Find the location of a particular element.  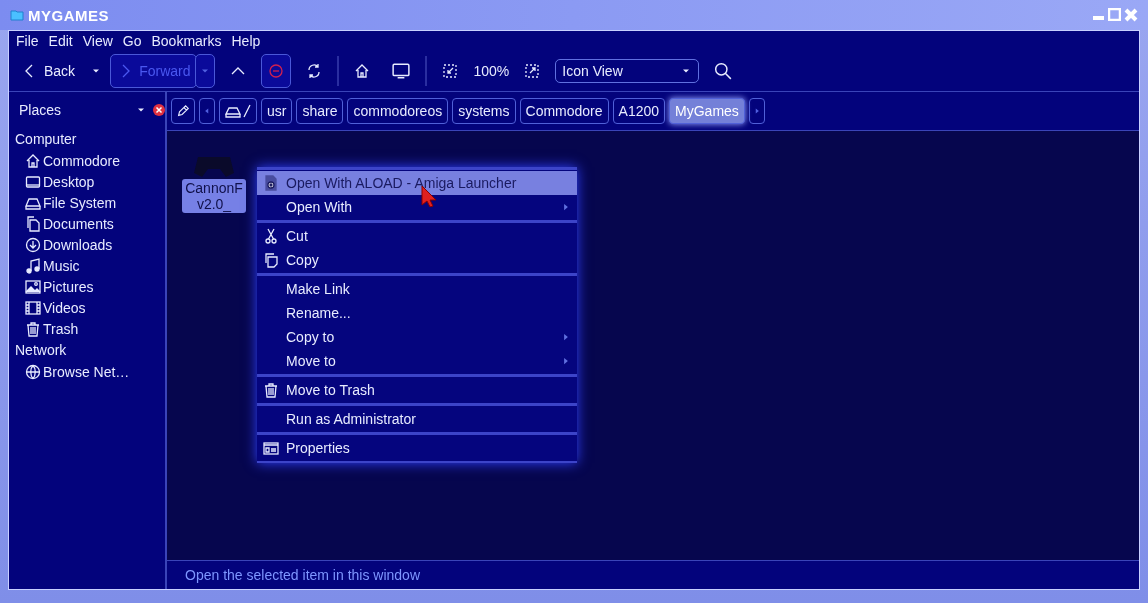

menu-item: Go is located at coordinates (132, 41).